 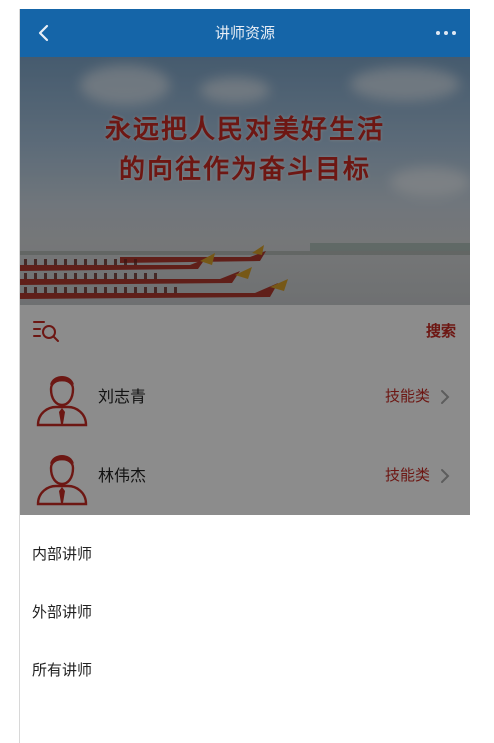 What do you see at coordinates (438, 33) in the screenshot?
I see `more-horizontal-icon` at bounding box center [438, 33].